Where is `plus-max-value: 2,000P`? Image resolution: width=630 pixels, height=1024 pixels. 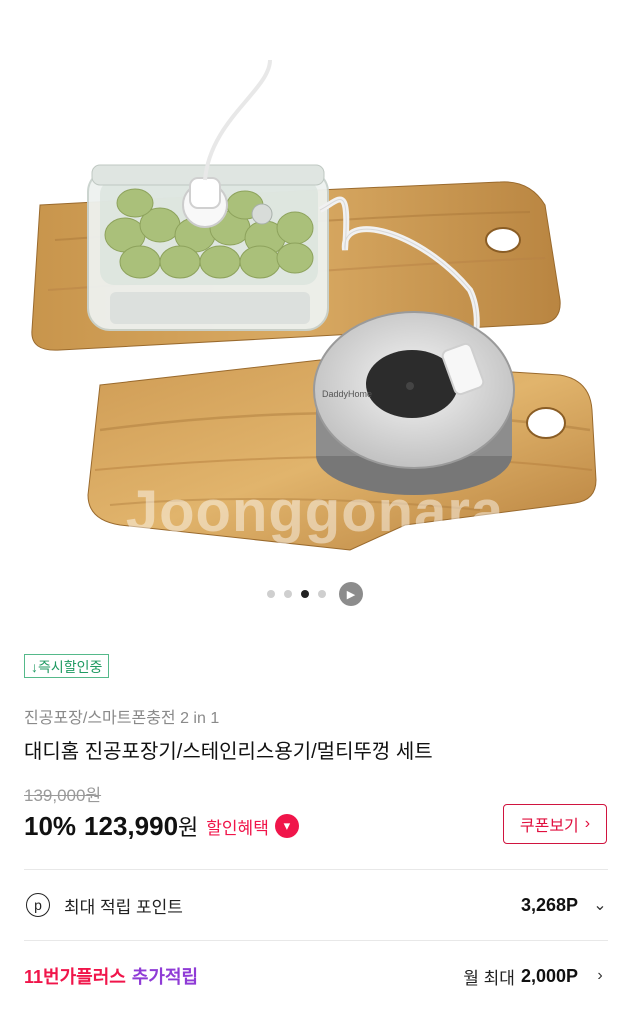
plus-max-value: 2,000P is located at coordinates (549, 975).